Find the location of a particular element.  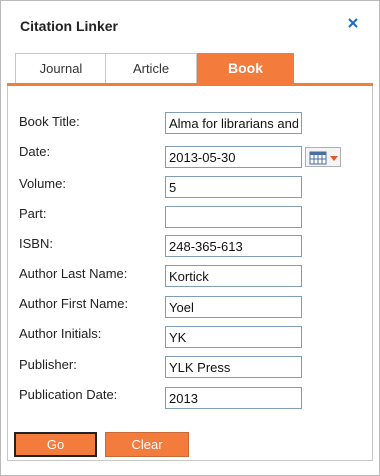

publisher-input is located at coordinates (233, 367).